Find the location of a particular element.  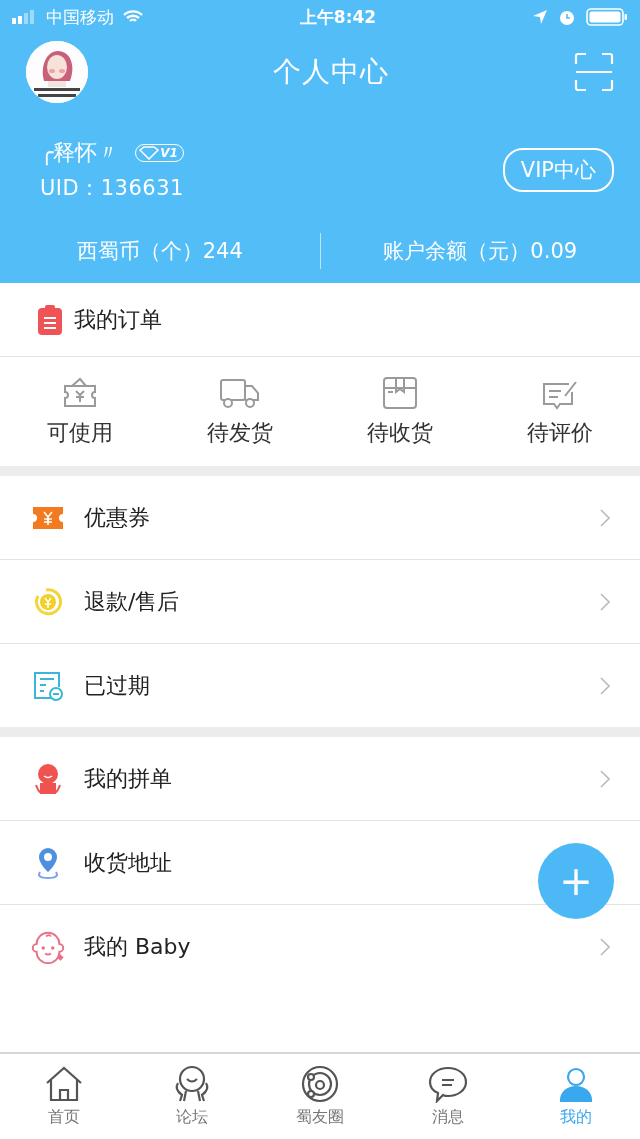

clipboard-icon is located at coordinates (50, 319).